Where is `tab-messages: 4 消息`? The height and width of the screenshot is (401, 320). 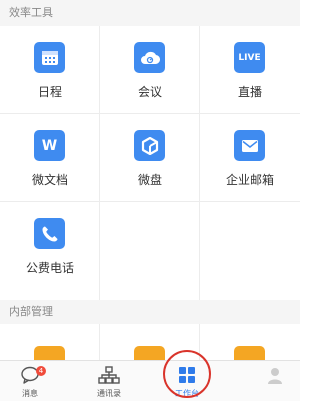 tab-messages: 4 消息 is located at coordinates (30, 381).